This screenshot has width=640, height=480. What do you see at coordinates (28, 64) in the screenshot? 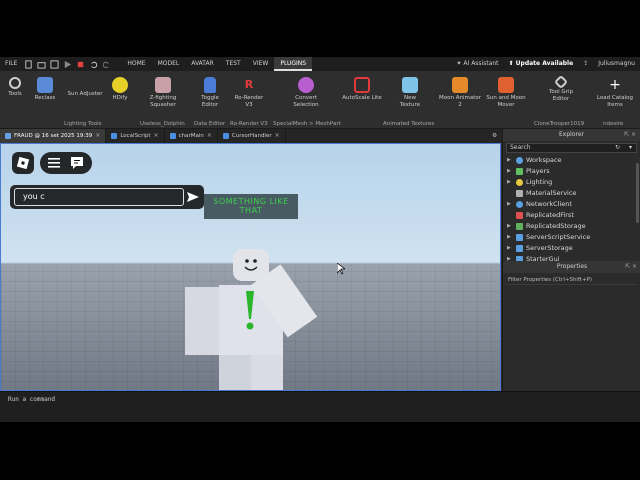
I see `new-file-icon` at bounding box center [28, 64].